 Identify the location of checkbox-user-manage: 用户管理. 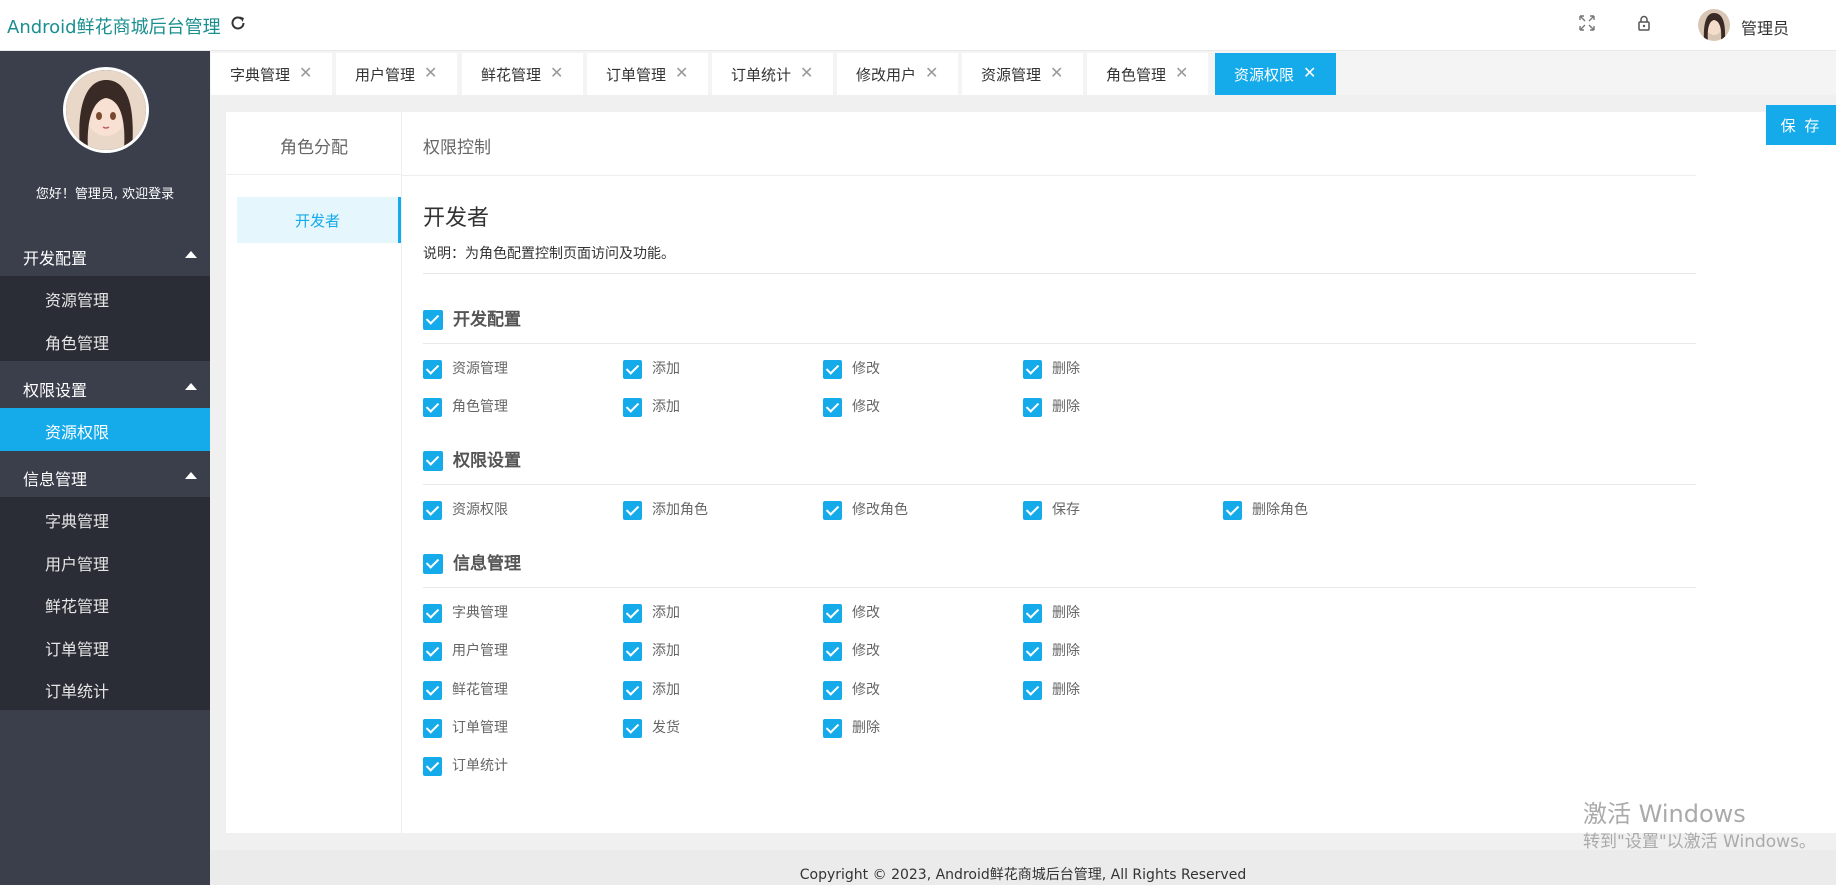
(465, 650).